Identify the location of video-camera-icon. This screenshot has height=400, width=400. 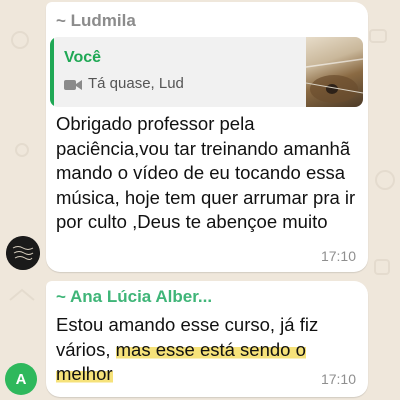
(73, 84).